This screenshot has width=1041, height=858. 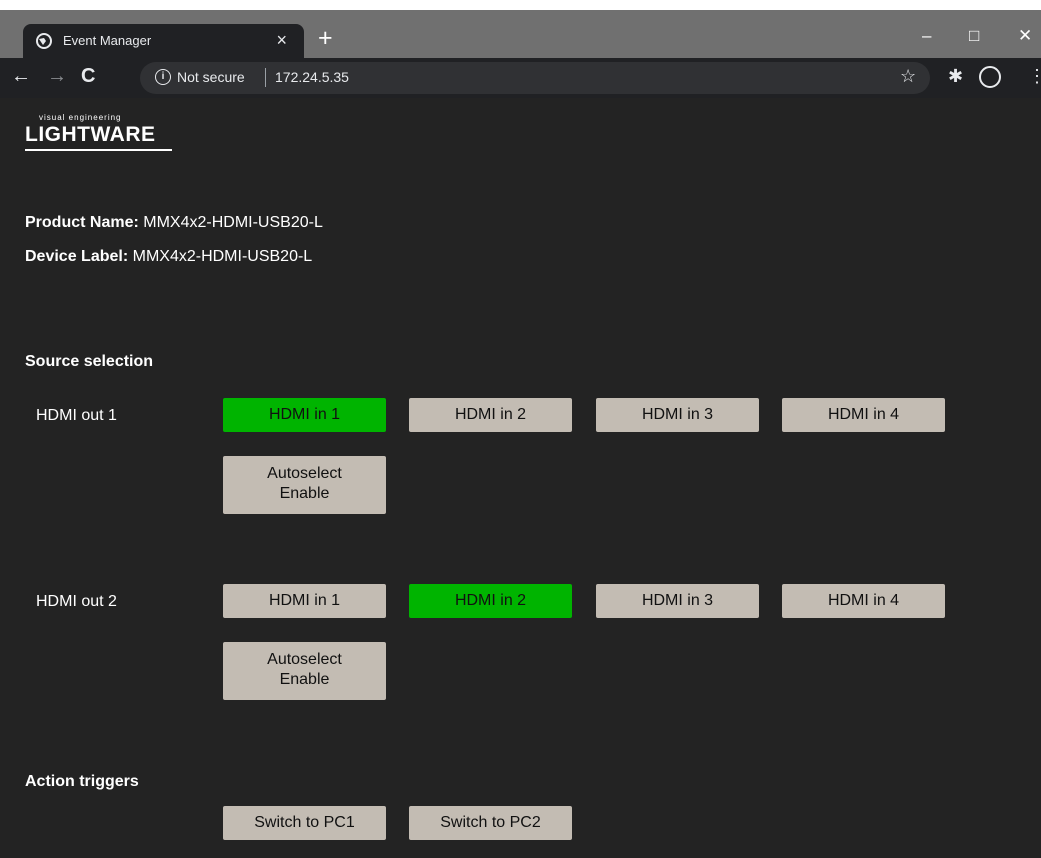 What do you see at coordinates (90, 134) in the screenshot?
I see `logo-text: LIGHTWARE` at bounding box center [90, 134].